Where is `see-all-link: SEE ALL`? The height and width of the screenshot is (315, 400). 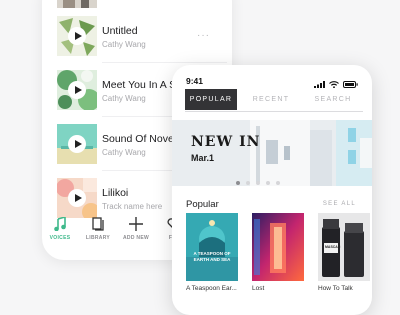
see-all-link: SEE ALL is located at coordinates (339, 204).